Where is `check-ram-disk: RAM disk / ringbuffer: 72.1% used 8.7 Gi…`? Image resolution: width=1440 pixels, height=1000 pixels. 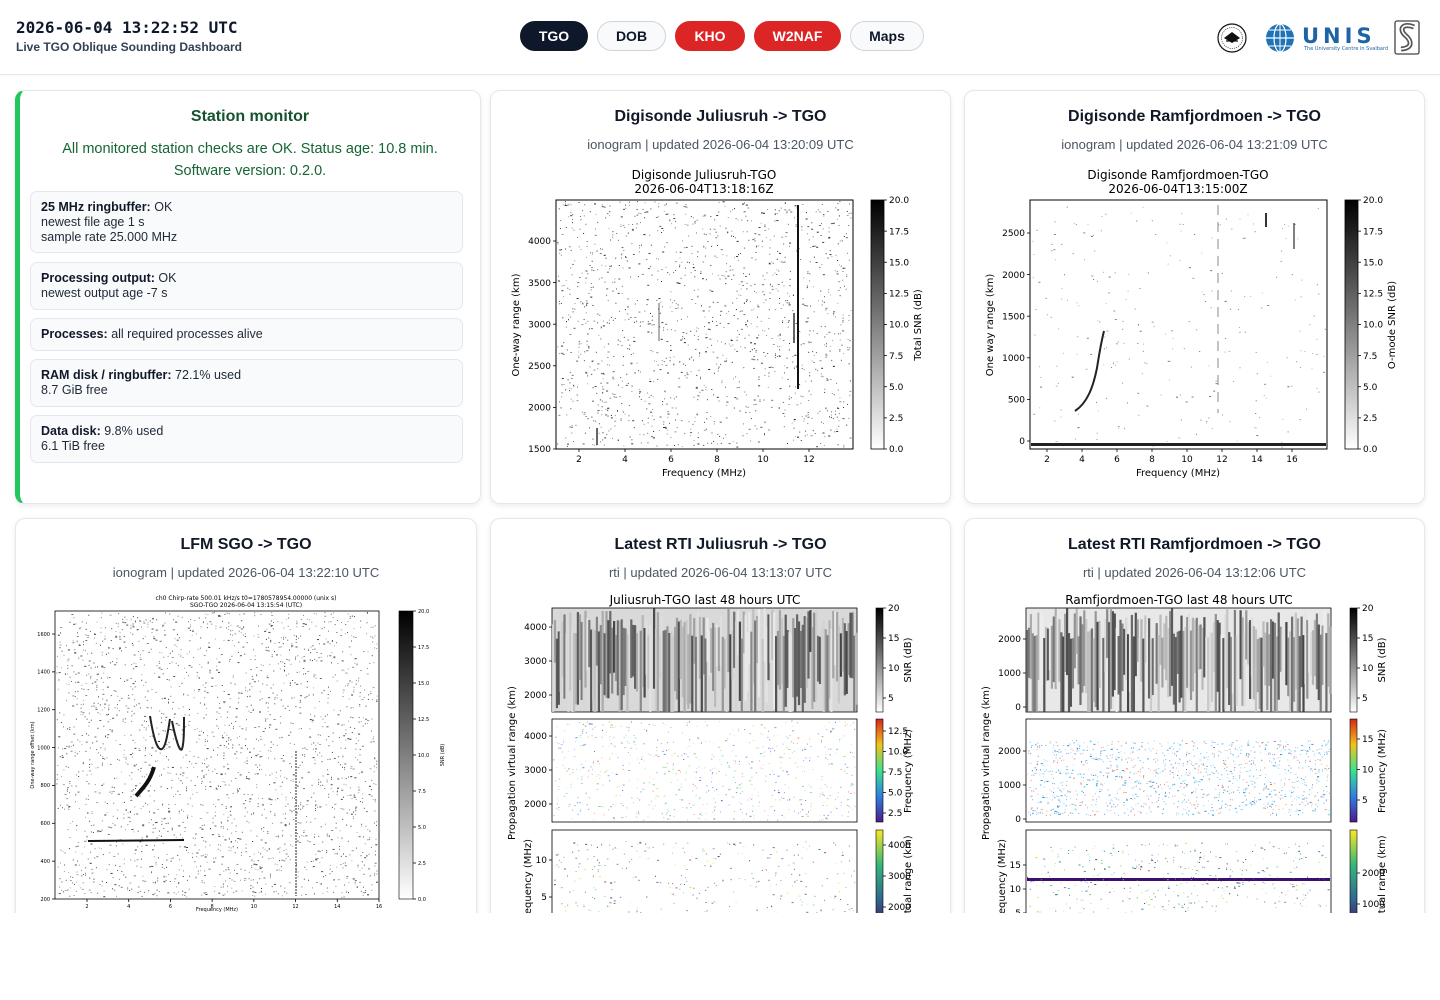
check-ram-disk: RAM disk / ringbuffer: 72.1% used 8.7 Gi… is located at coordinates (246, 383).